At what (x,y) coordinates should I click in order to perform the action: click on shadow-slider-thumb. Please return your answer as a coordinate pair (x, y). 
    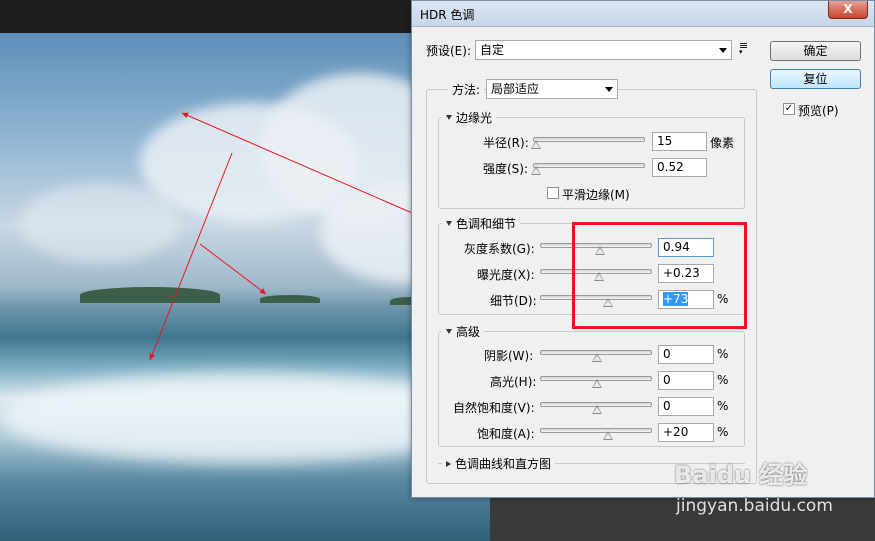
    Looking at the image, I should click on (597, 357).